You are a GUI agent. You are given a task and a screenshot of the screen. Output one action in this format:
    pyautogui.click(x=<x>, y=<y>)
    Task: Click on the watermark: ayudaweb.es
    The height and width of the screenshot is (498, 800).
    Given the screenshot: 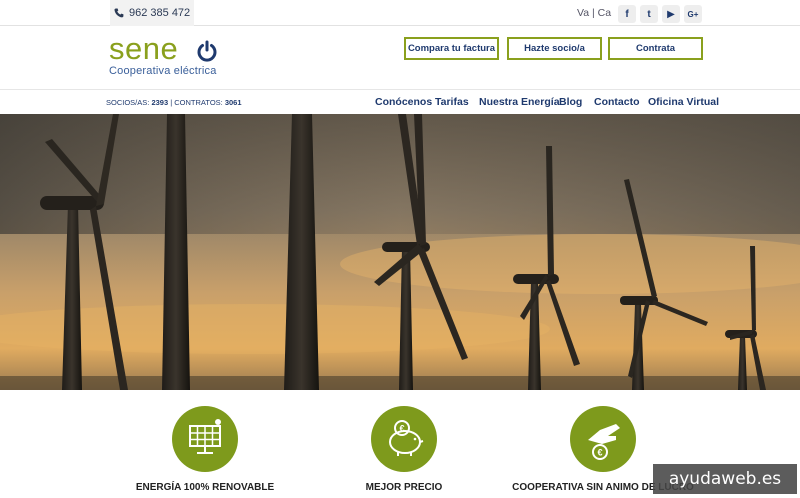 What is the action you would take?
    pyautogui.click(x=725, y=479)
    